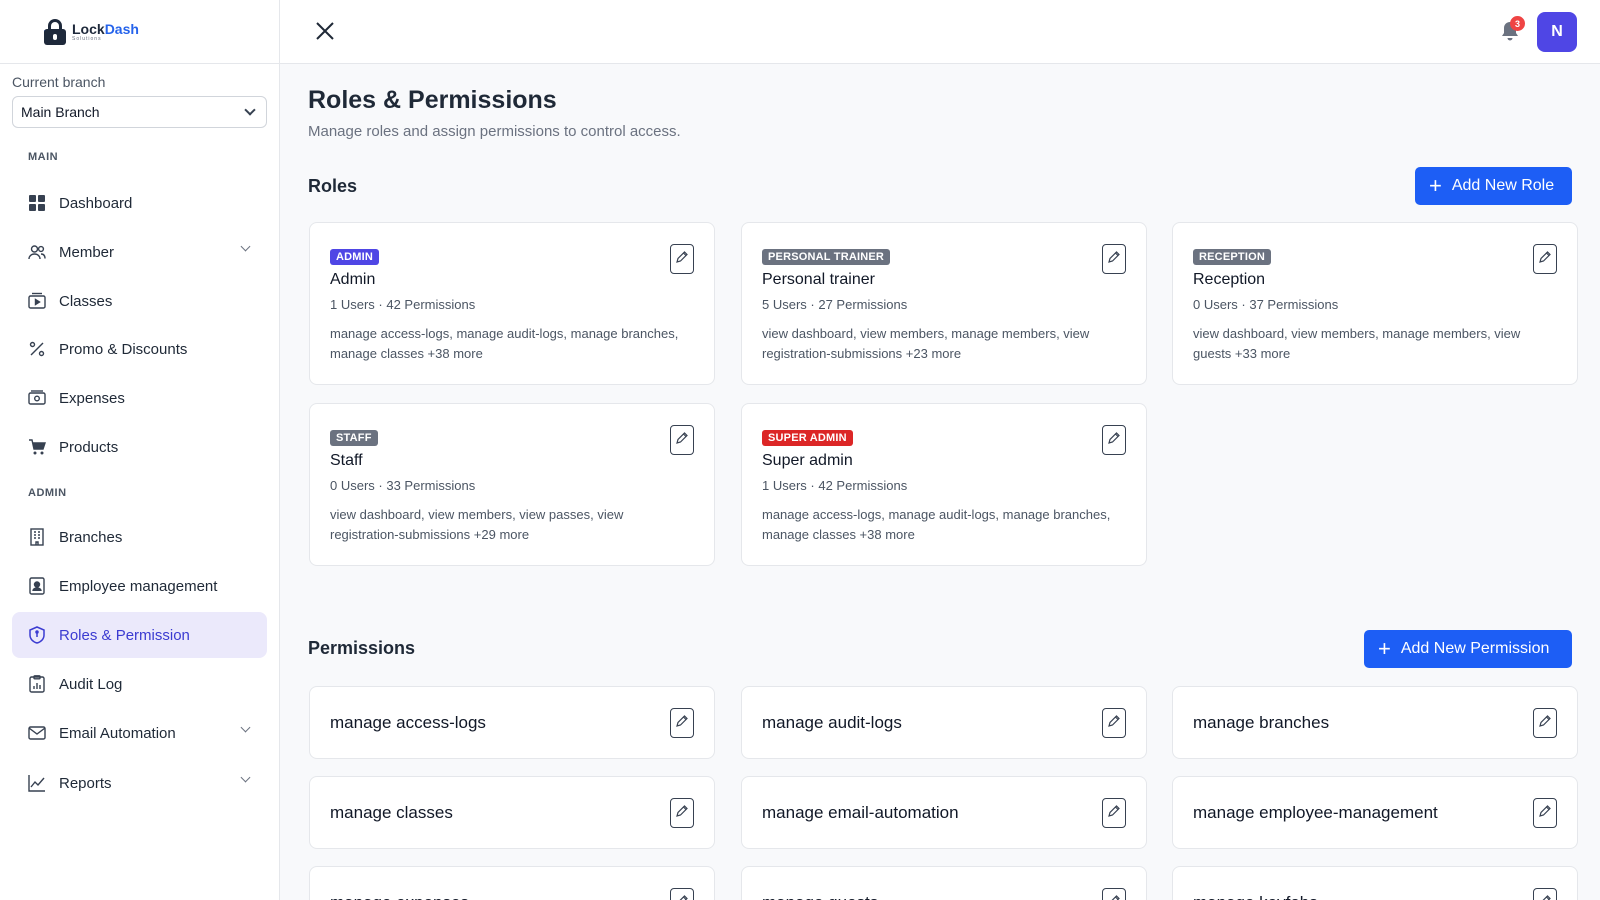 This screenshot has height=900, width=1600. Describe the element at coordinates (139, 301) in the screenshot. I see `sidebar-item-classes: Classes` at that location.